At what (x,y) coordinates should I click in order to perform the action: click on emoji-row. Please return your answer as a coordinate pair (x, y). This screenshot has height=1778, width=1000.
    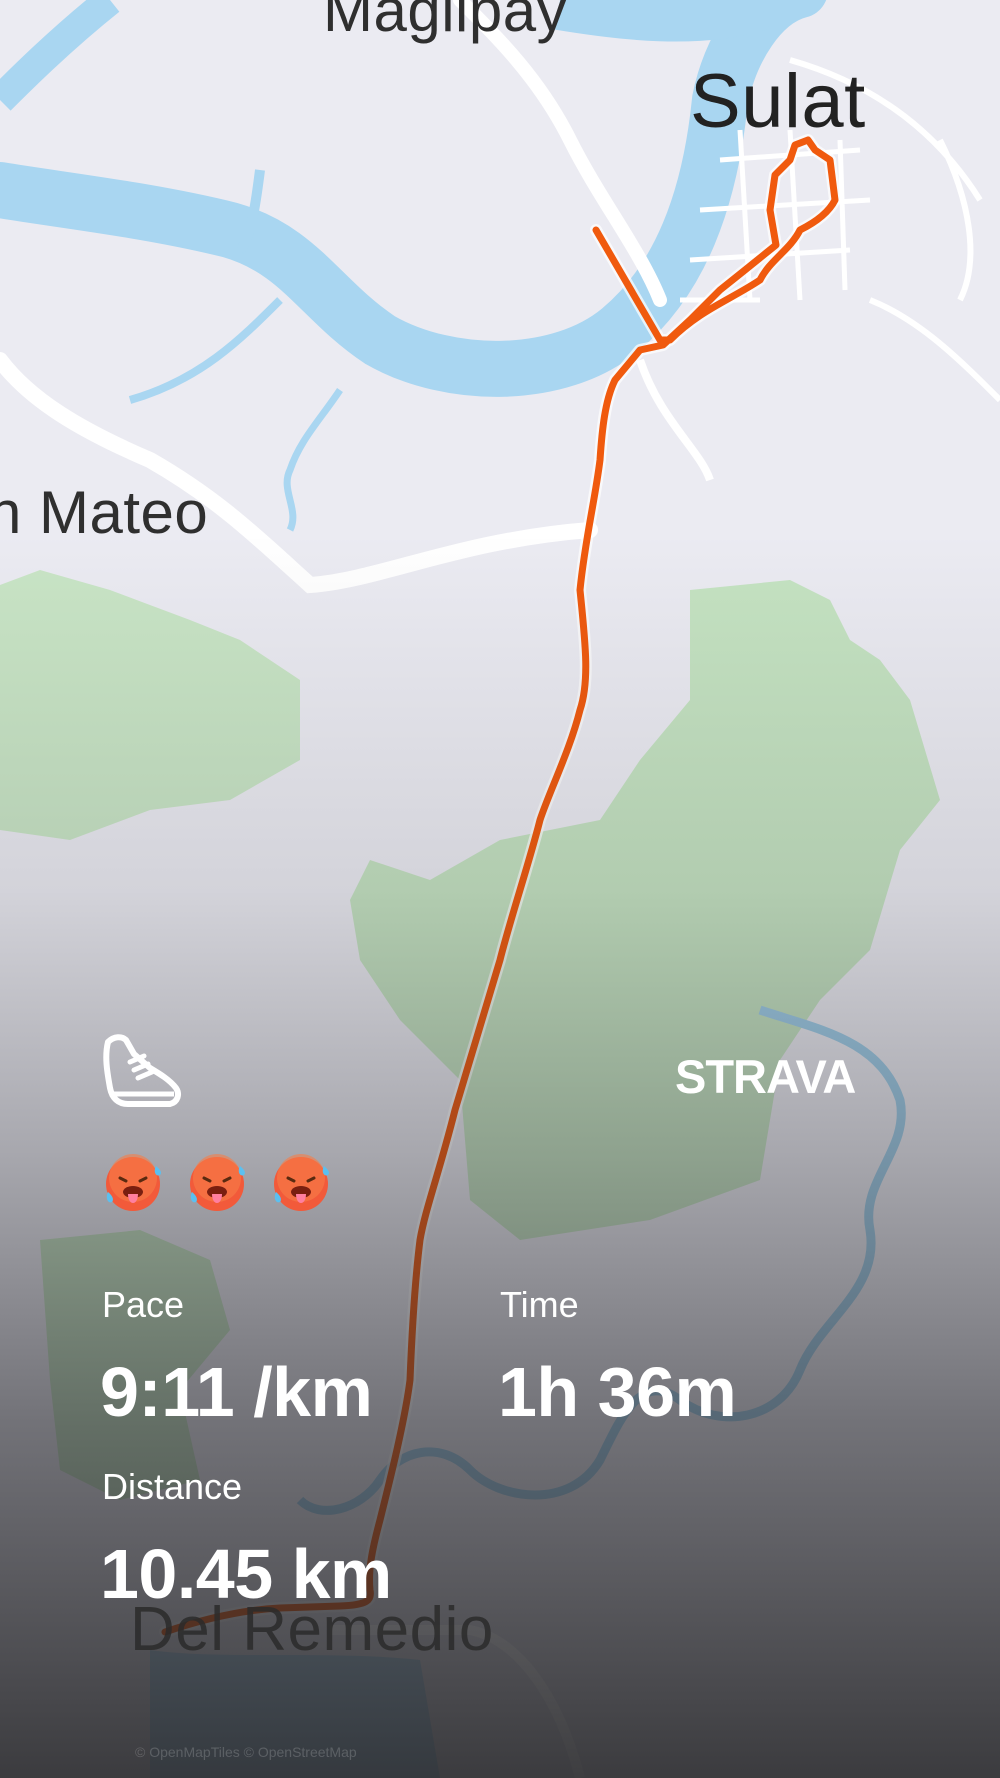
    Looking at the image, I should click on (217, 1183).